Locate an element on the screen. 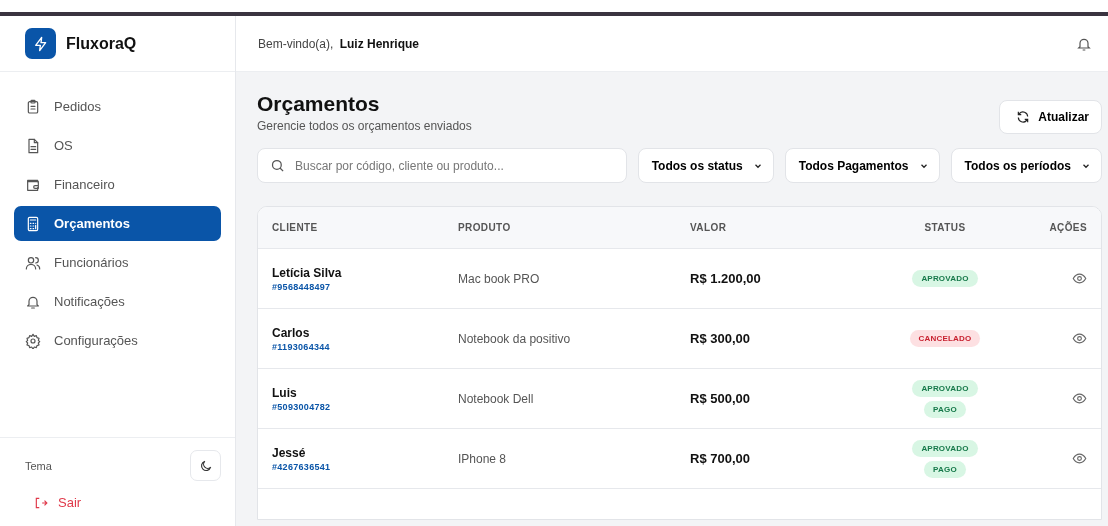 The width and height of the screenshot is (1108, 526). client-name: Luis is located at coordinates (285, 392).